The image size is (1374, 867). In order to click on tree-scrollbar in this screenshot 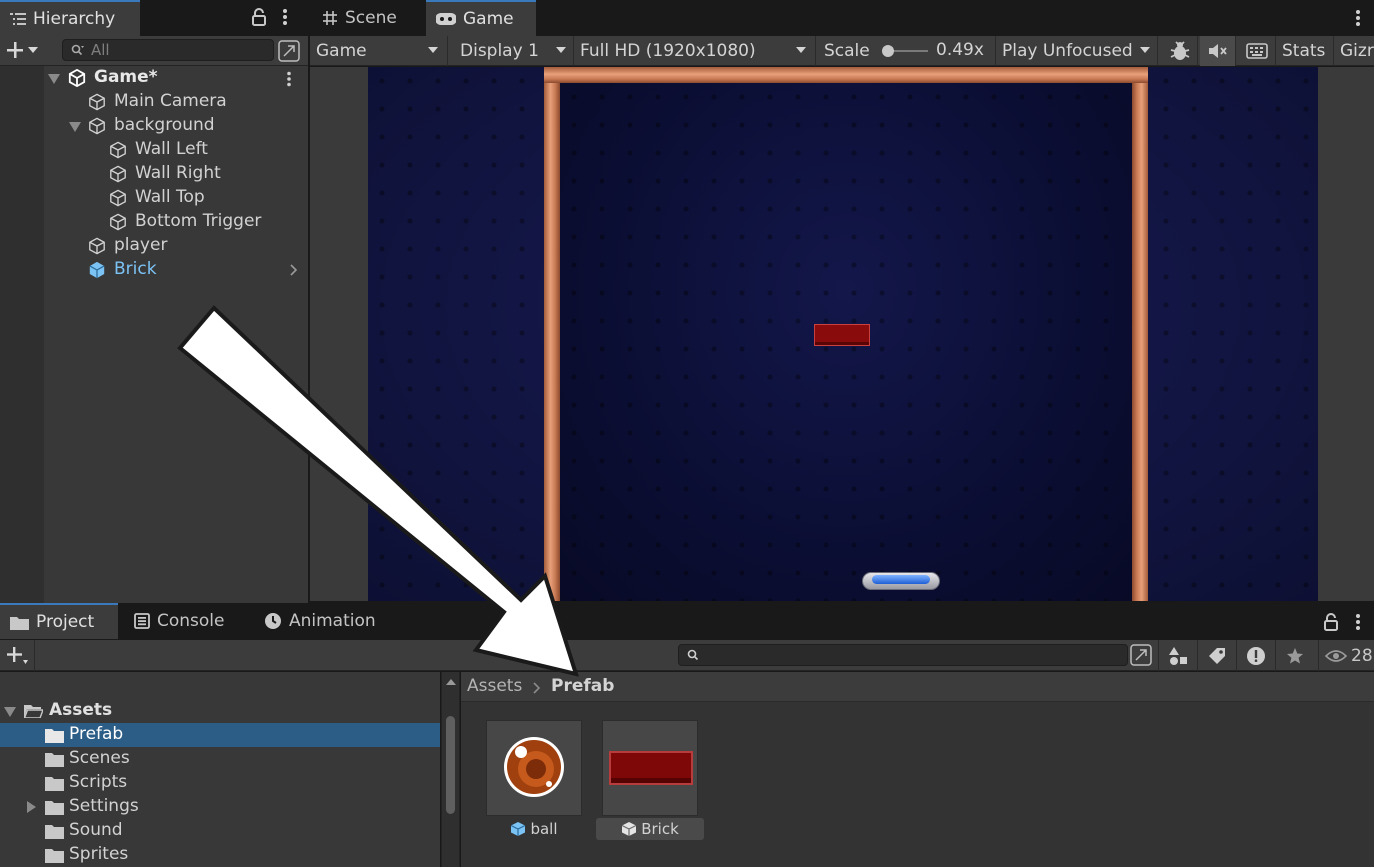, I will do `click(450, 769)`.